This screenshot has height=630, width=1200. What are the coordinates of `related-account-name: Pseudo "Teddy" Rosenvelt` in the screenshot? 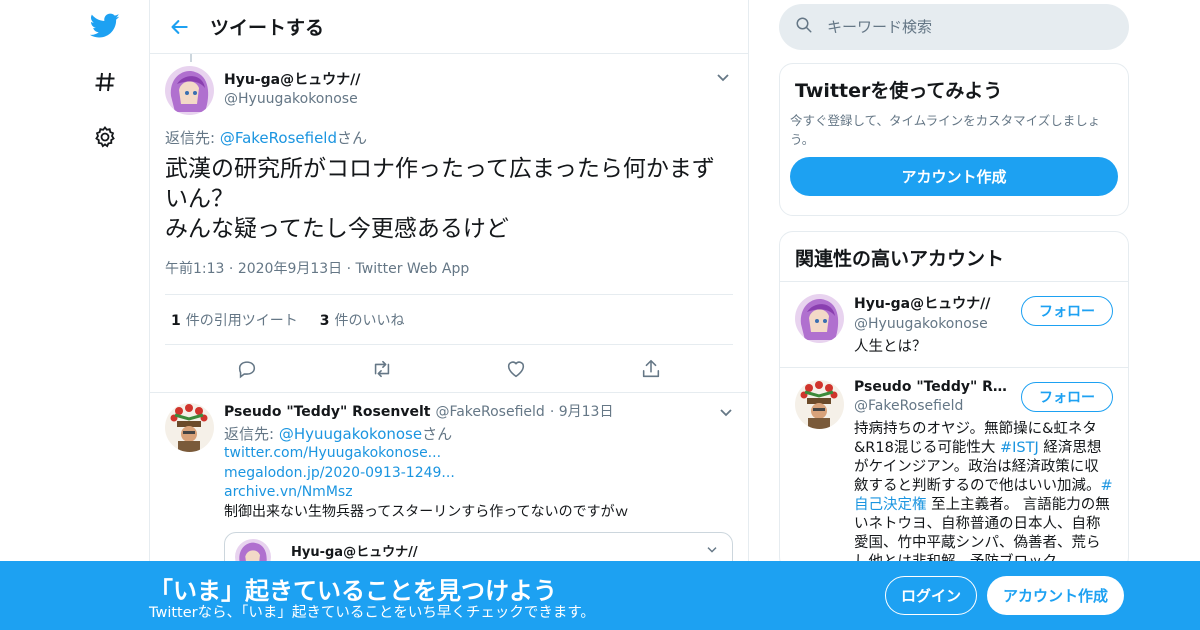 It's located at (934, 387).